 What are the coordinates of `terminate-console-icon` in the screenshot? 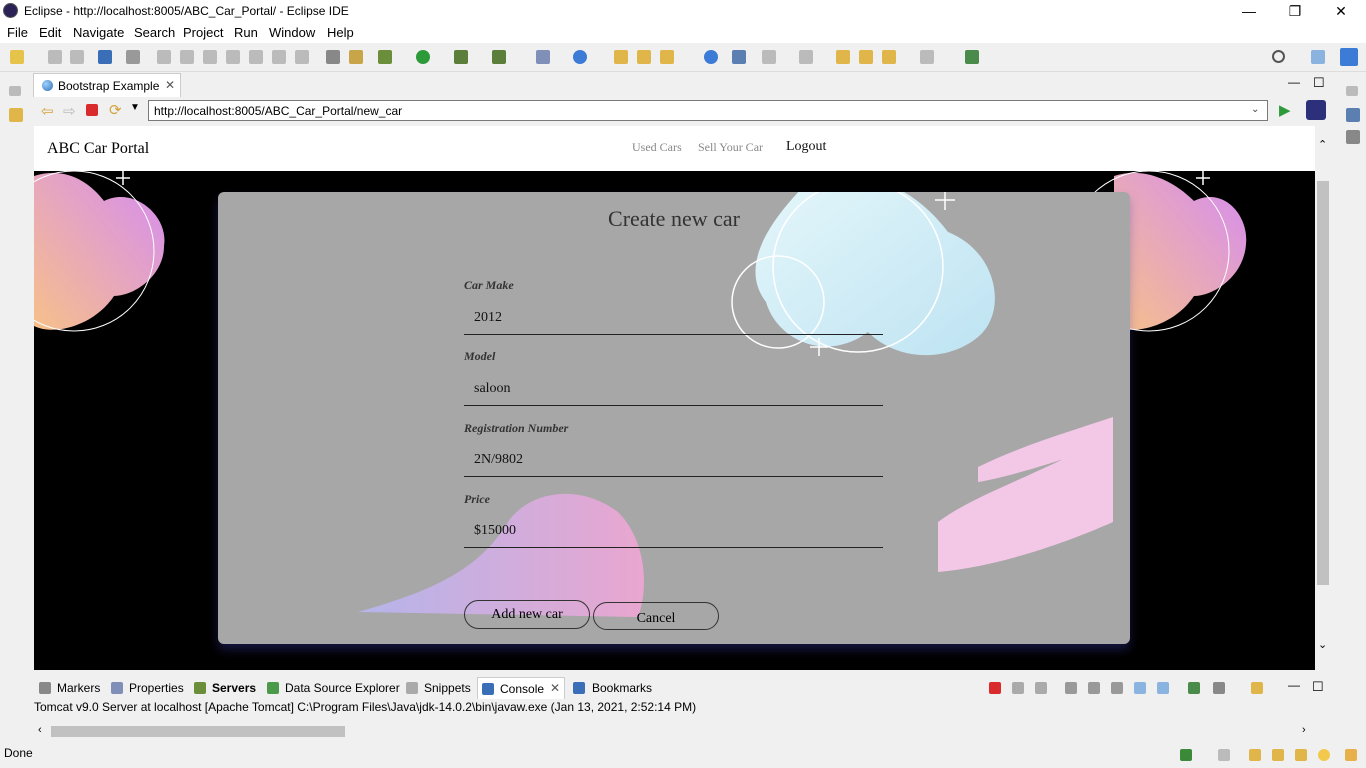 It's located at (995, 688).